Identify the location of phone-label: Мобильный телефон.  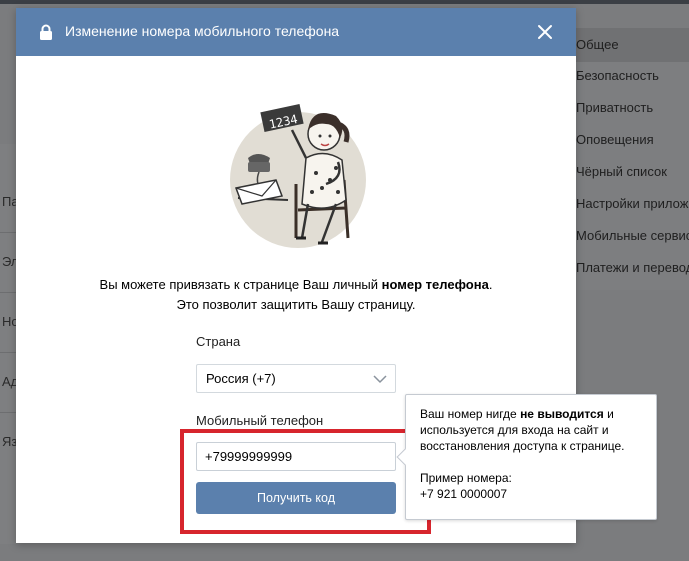
(260, 420).